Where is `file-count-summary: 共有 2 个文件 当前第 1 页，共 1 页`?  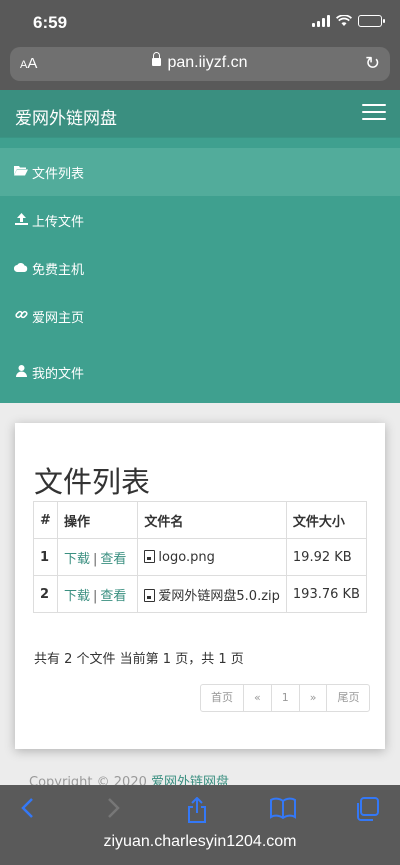
file-count-summary: 共有 2 个文件 当前第 1 页，共 1 页 is located at coordinates (139, 659).